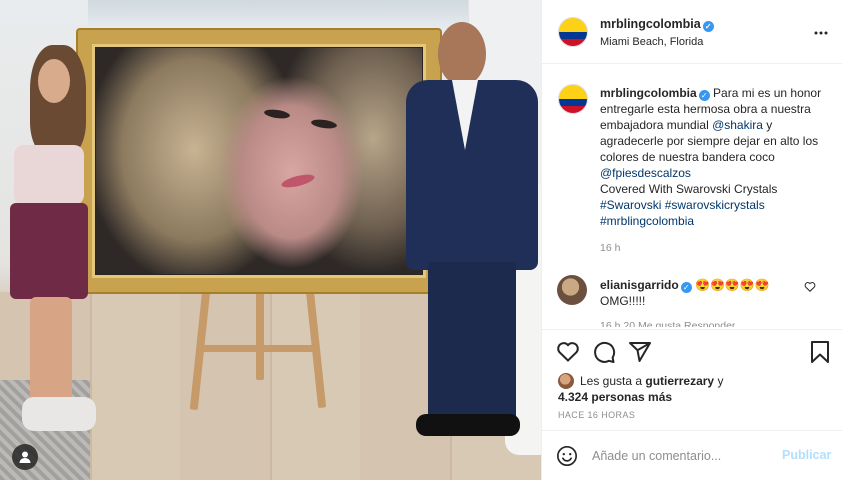 This screenshot has width=842, height=480. Describe the element at coordinates (298, 181) in the screenshot. I see `portrait-lips` at that location.